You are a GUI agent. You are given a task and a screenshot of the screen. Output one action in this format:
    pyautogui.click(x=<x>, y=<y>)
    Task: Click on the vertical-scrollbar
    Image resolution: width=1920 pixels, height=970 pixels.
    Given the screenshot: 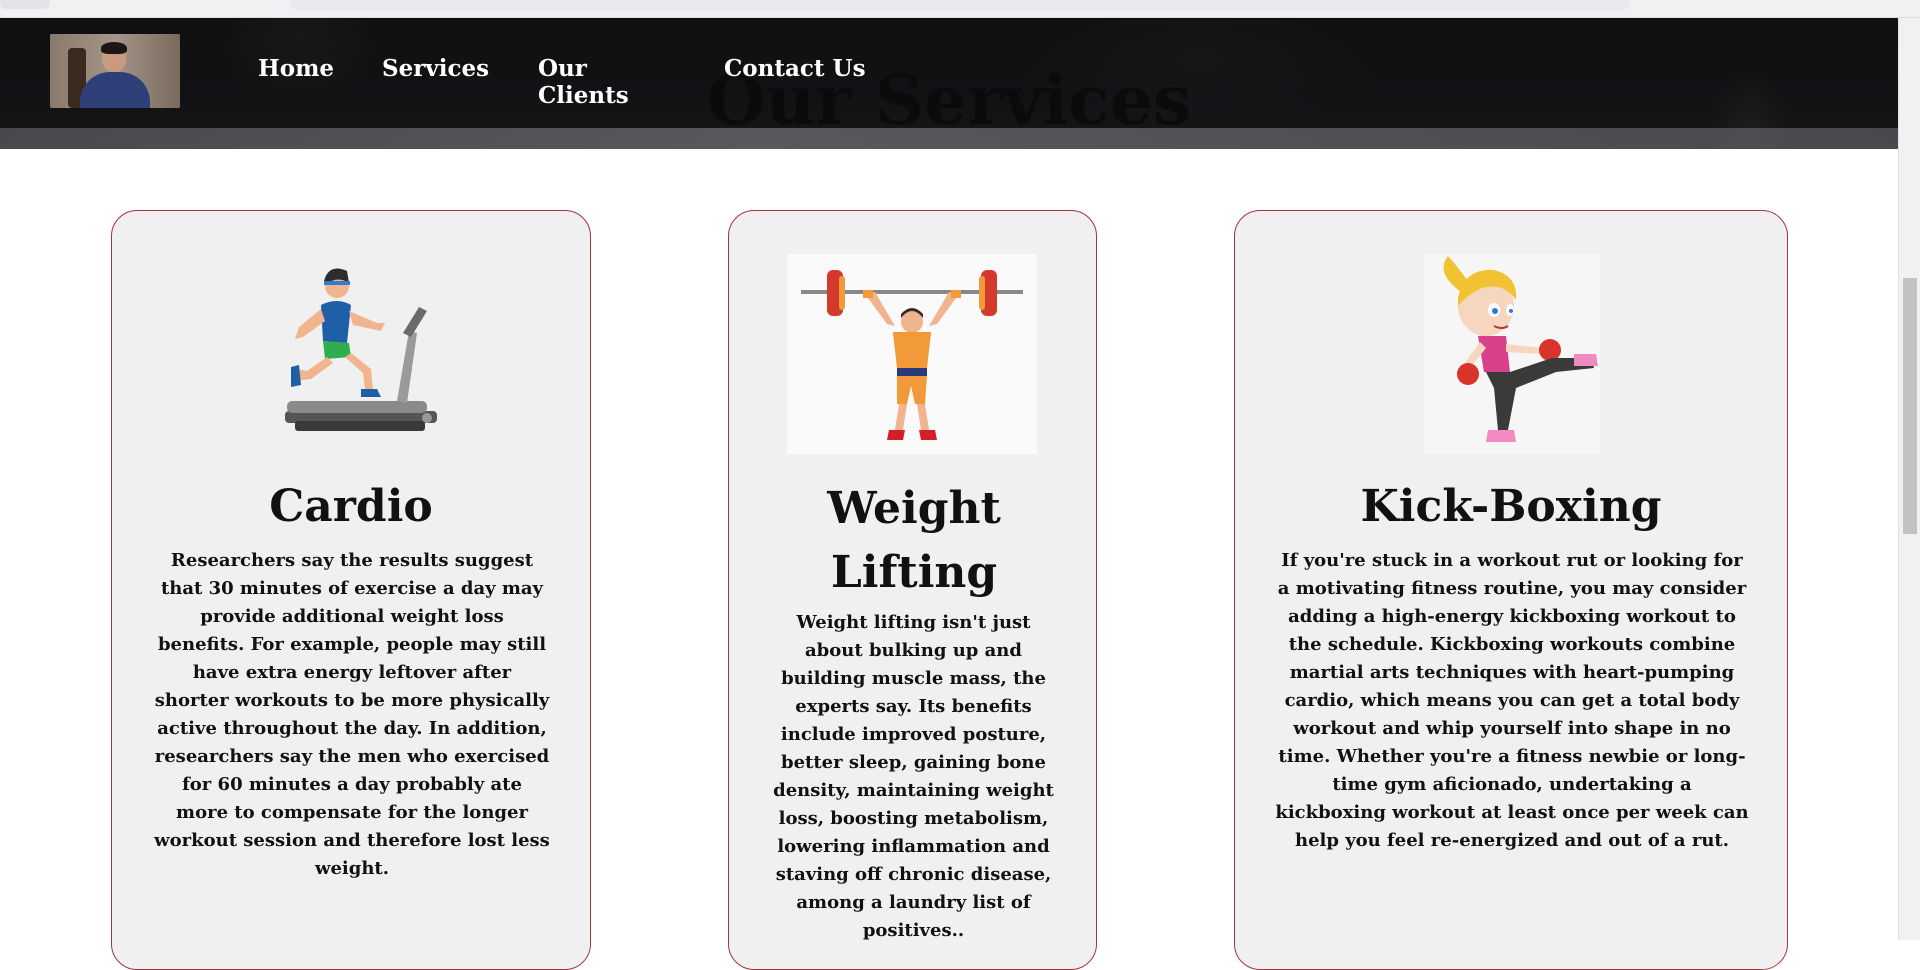 What is the action you would take?
    pyautogui.click(x=1909, y=478)
    